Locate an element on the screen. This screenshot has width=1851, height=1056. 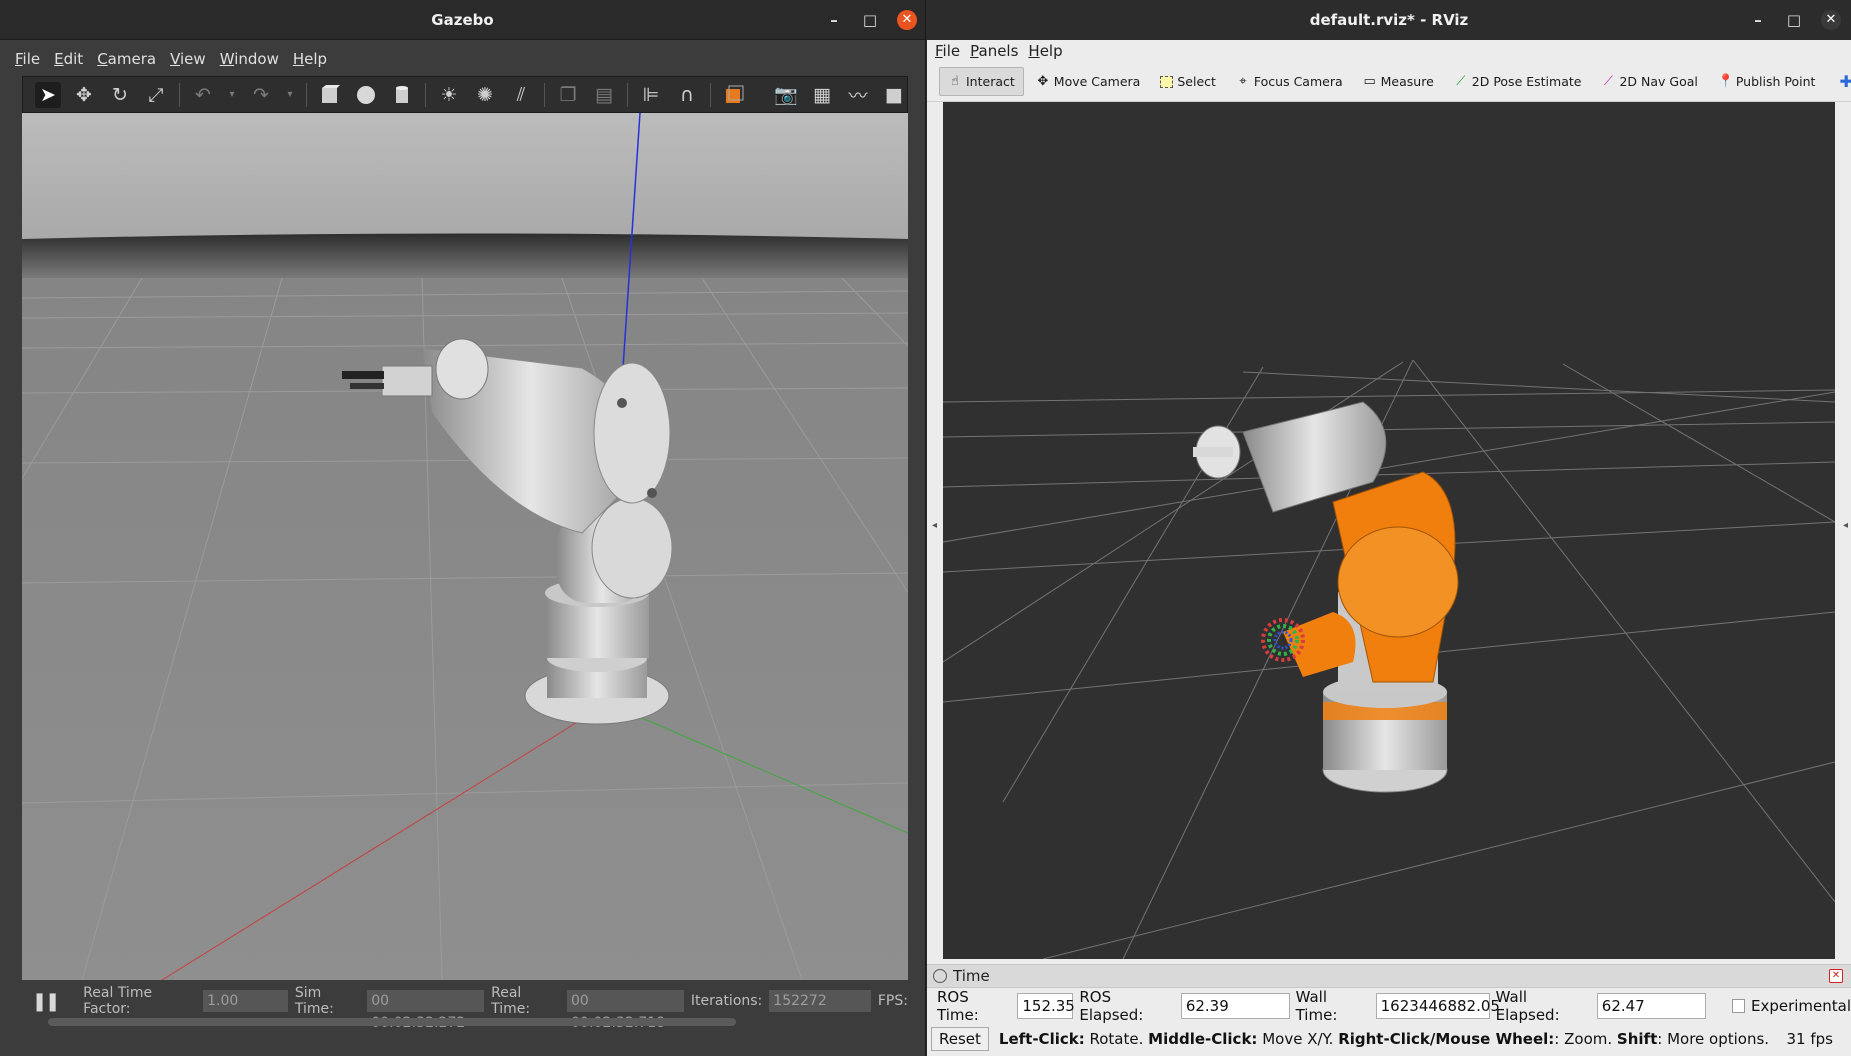
move-camera-icon: ✥ is located at coordinates (1043, 81).